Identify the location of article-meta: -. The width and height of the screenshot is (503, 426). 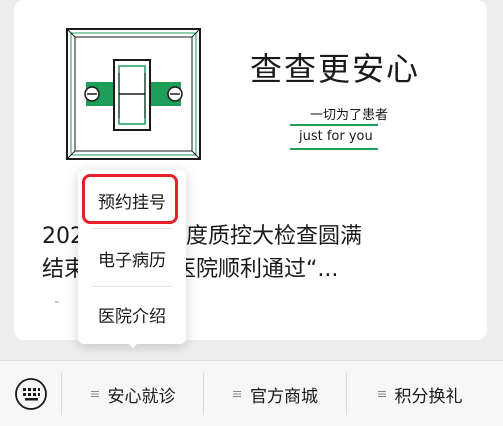
(57, 302).